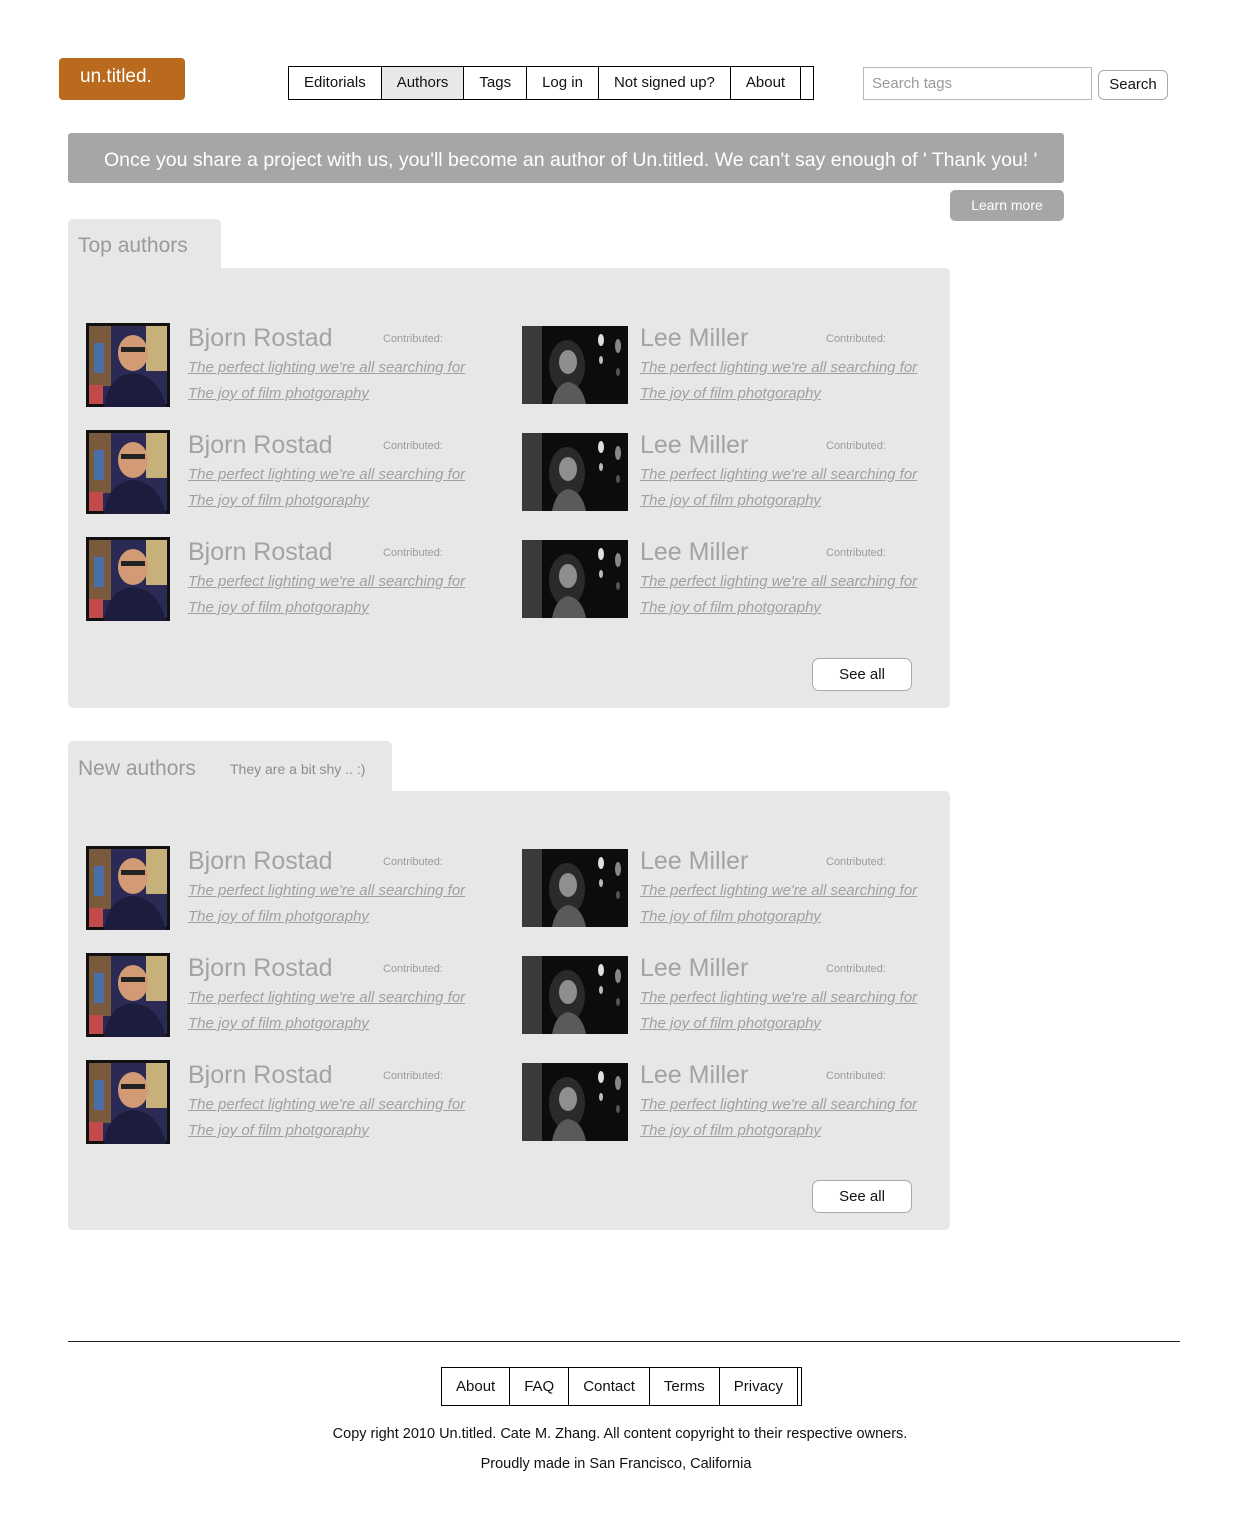  What do you see at coordinates (807, 83) in the screenshot?
I see `nav-divider` at bounding box center [807, 83].